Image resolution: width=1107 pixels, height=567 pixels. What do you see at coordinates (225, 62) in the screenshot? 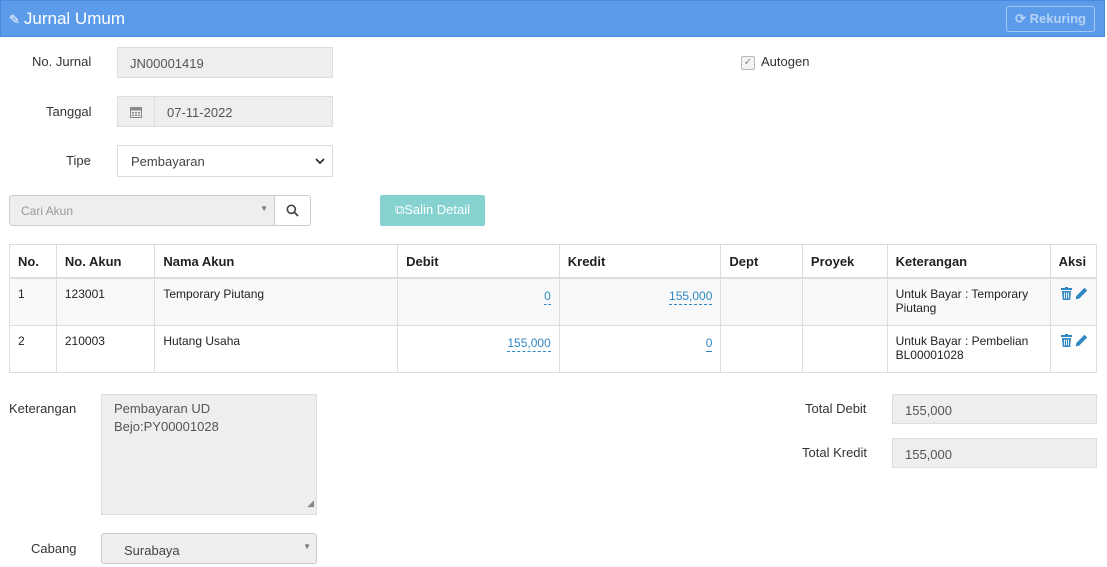
I see `no-jurnal-field: JN00001419` at bounding box center [225, 62].